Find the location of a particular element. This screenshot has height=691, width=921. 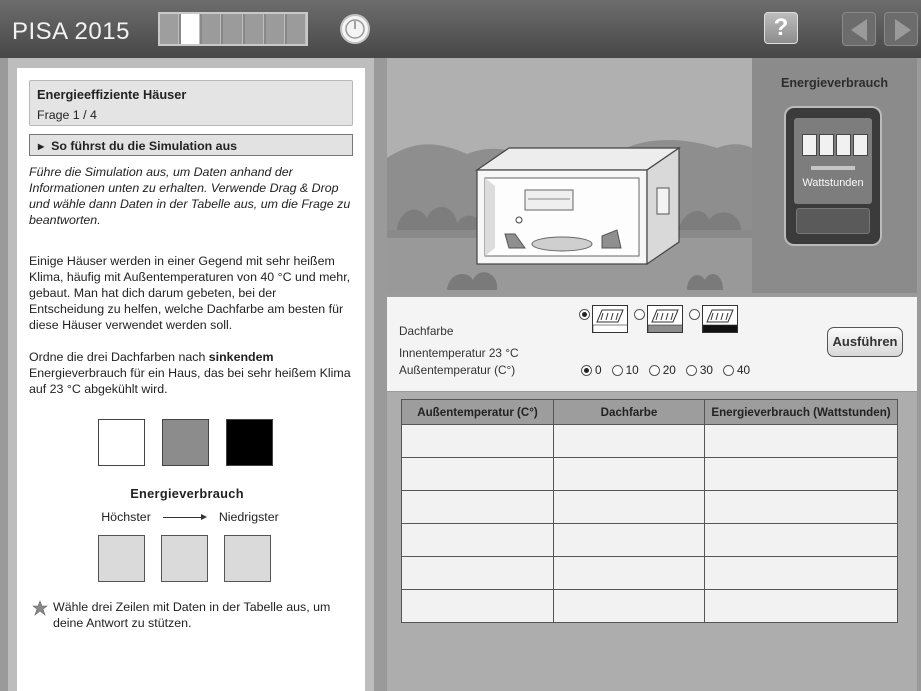

color-swatch-row is located at coordinates (191, 442).